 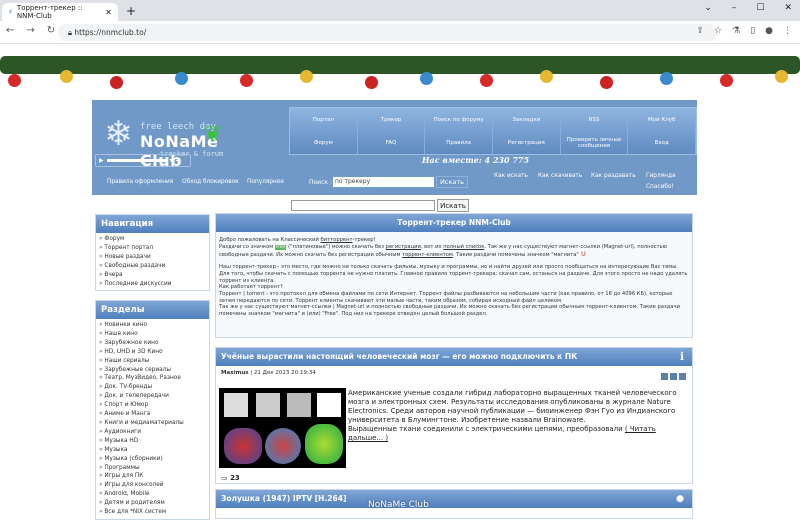 What do you see at coordinates (152, 450) in the screenshot?
I see `section-item: Музыка` at bounding box center [152, 450].